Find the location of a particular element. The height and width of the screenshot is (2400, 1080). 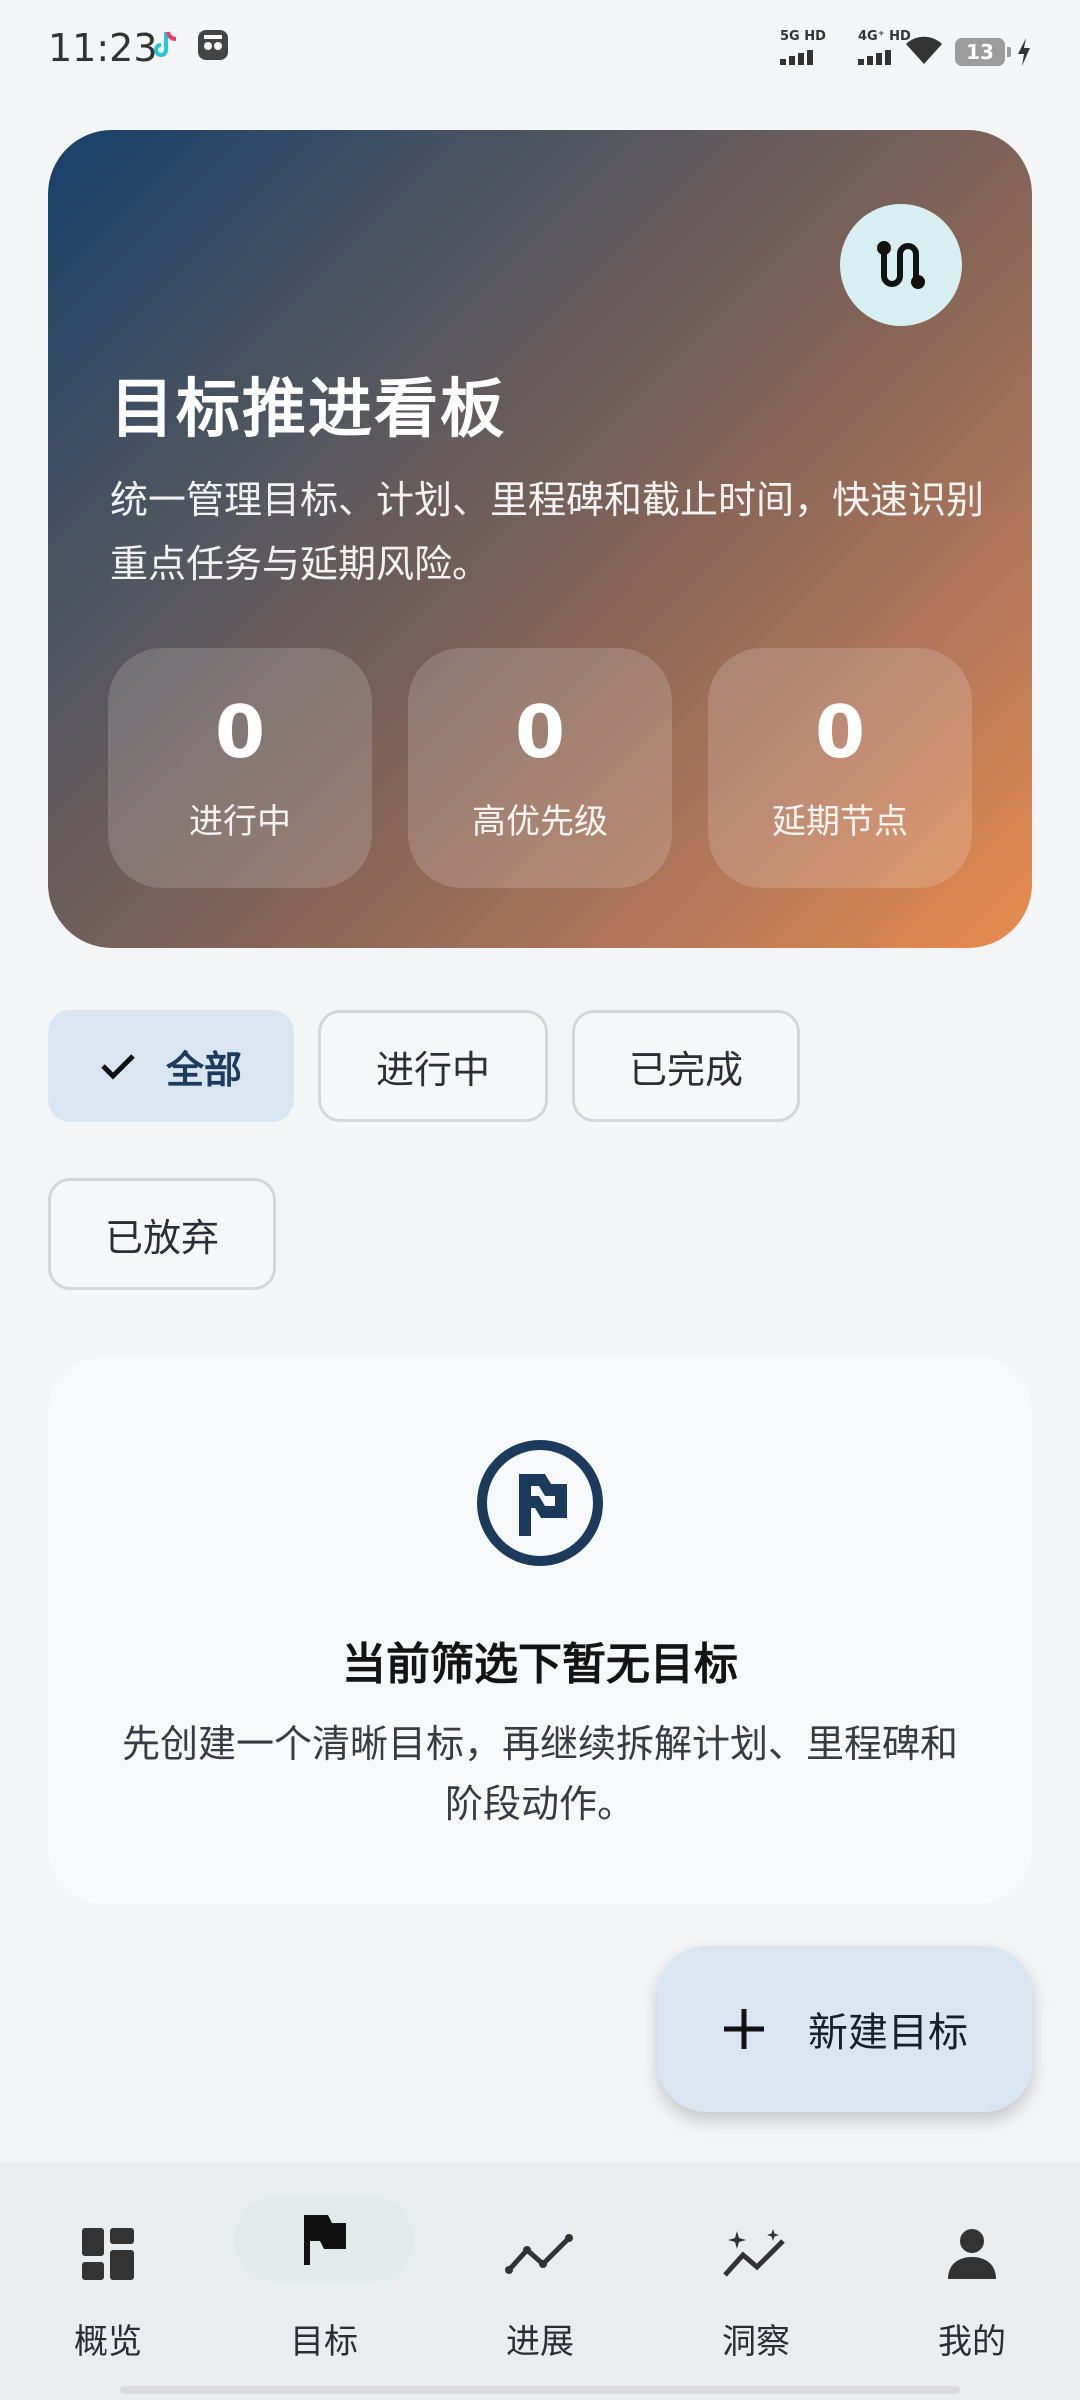

stat-label: 延期节点 is located at coordinates (840, 822).